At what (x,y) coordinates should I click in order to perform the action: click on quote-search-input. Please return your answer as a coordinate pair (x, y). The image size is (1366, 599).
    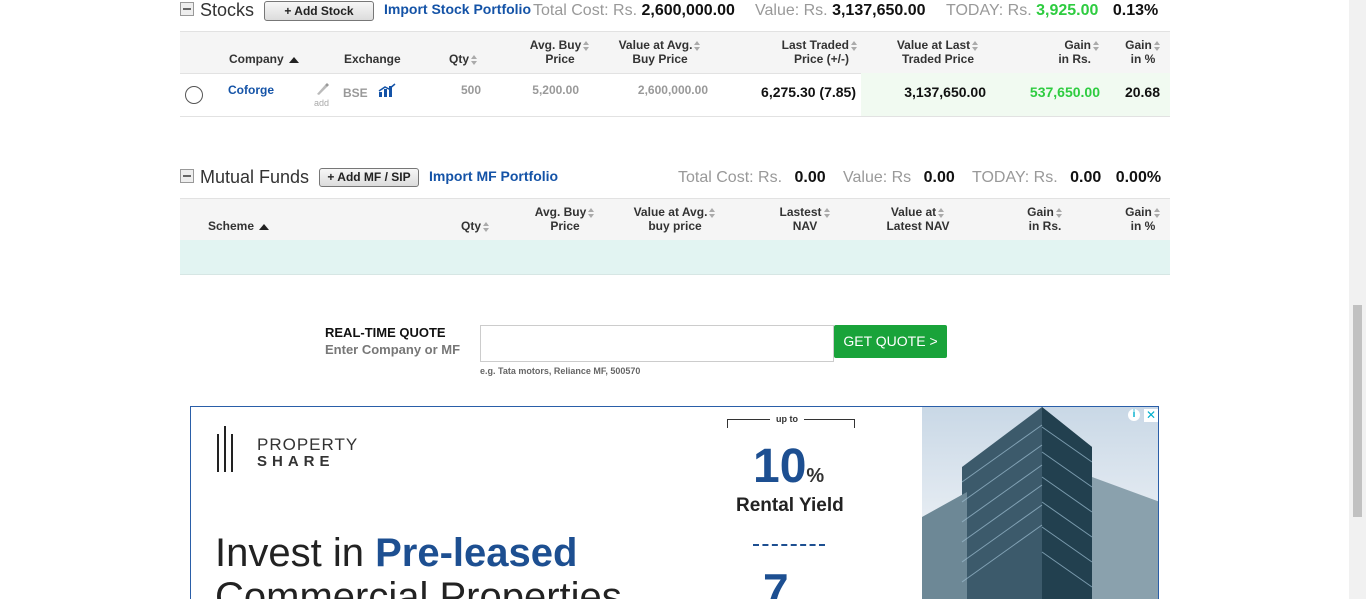
    Looking at the image, I should click on (657, 343).